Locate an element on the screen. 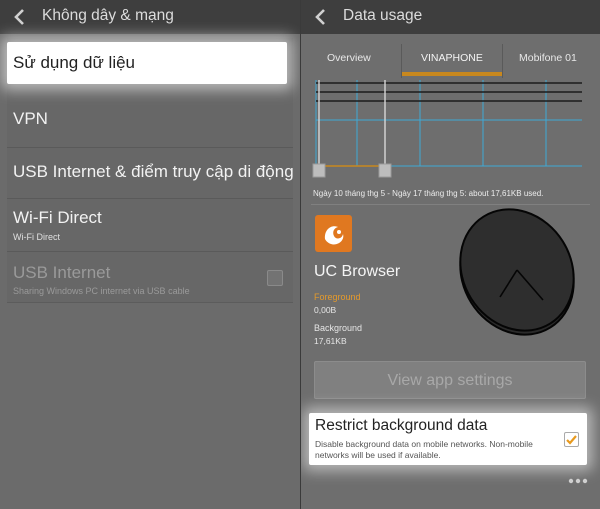 The height and width of the screenshot is (509, 600). menu-item-label: USB Internet is located at coordinates (62, 272).